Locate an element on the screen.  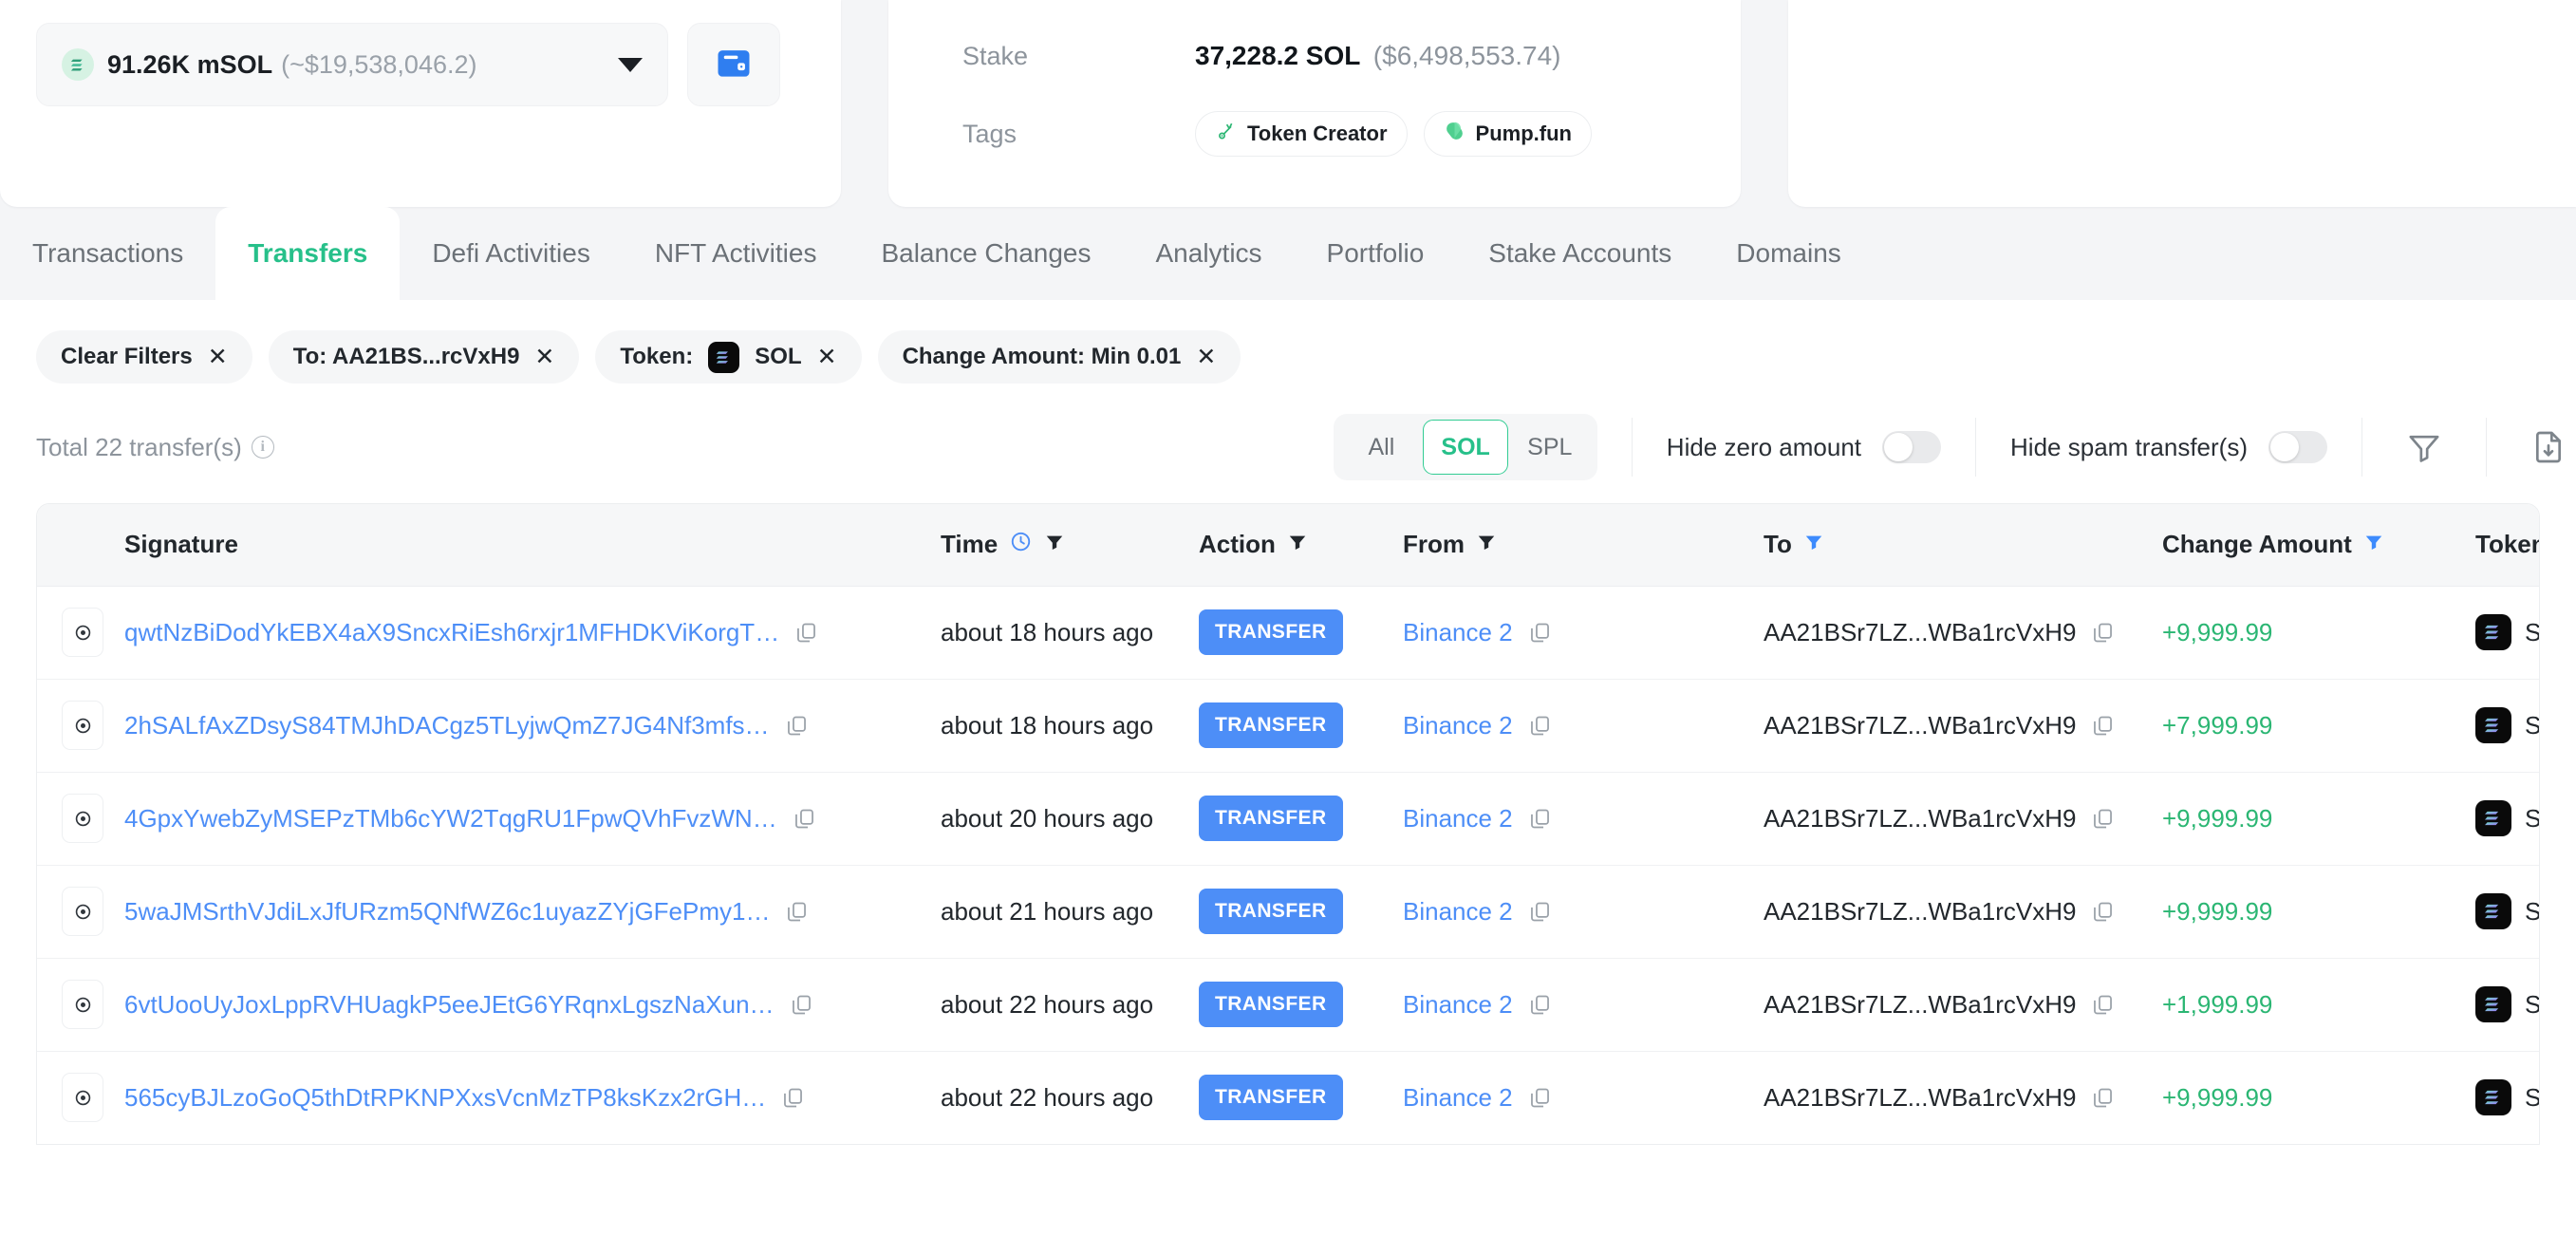
tab-analytics: Analytics is located at coordinates (1209, 253).